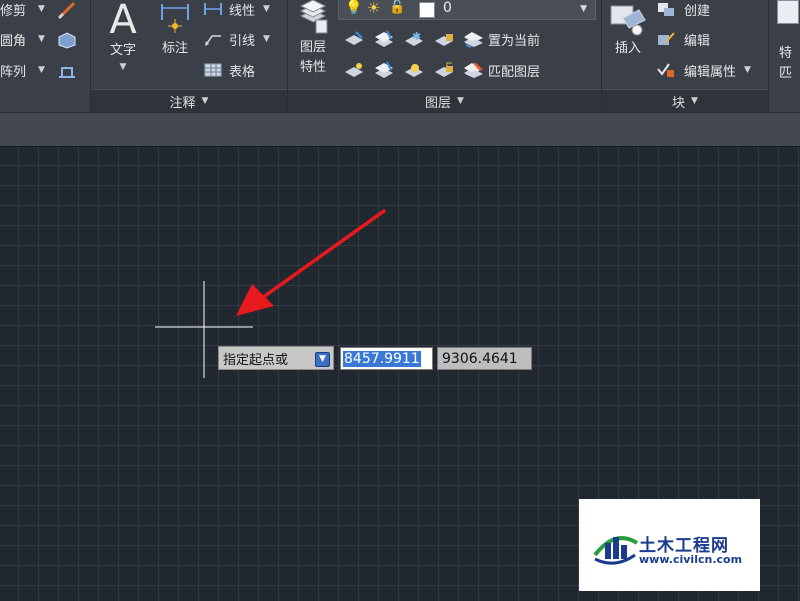 The width and height of the screenshot is (800, 601). Describe the element at coordinates (67, 70) in the screenshot. I see `offset-icon` at that location.